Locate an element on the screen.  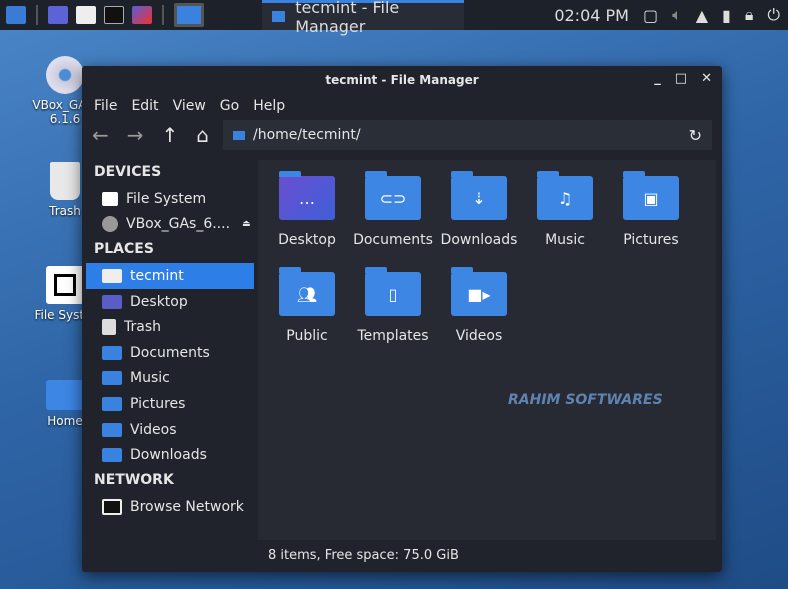
sidebar-item-documents: Documents is located at coordinates (170, 353).